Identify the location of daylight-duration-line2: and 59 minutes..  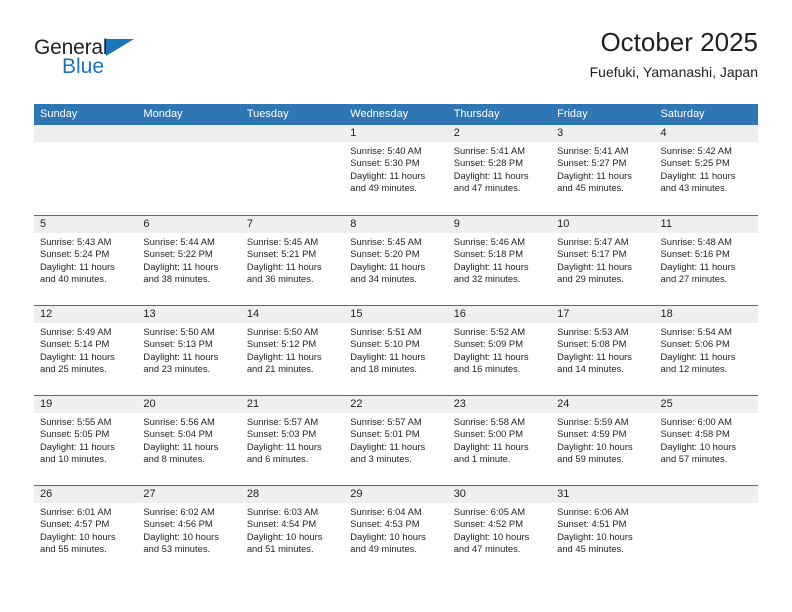
(590, 459).